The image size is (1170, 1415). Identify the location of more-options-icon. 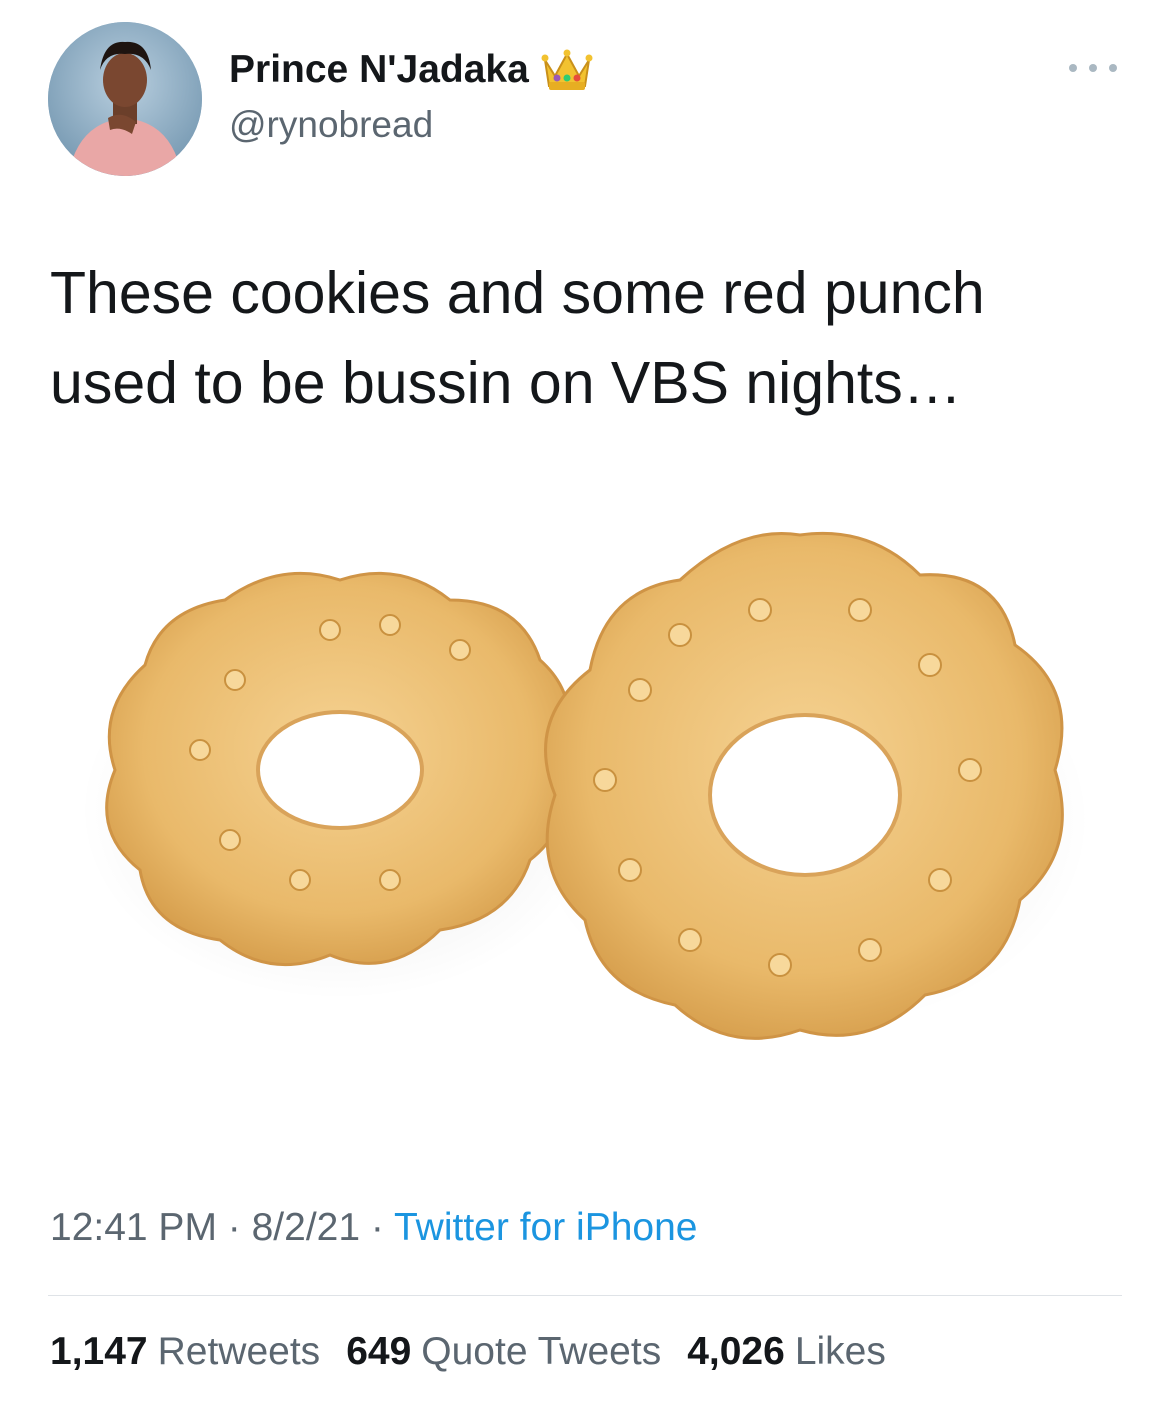
(1093, 68).